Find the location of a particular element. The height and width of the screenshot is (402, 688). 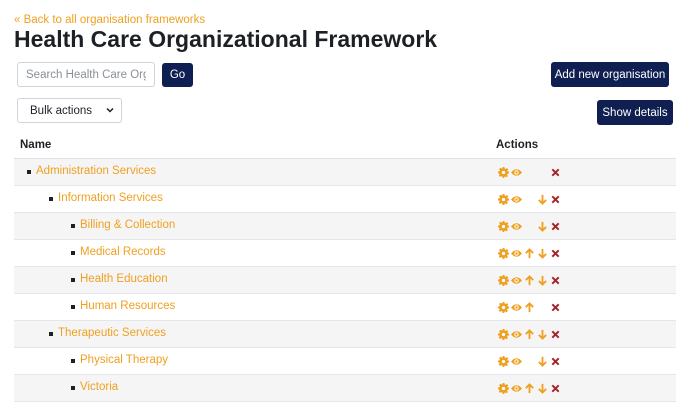

table-row: Information Services is located at coordinates (345, 199).